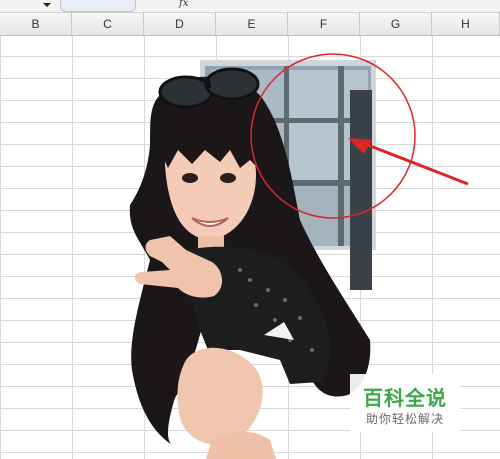  I want to click on left-eye, so click(190, 178).